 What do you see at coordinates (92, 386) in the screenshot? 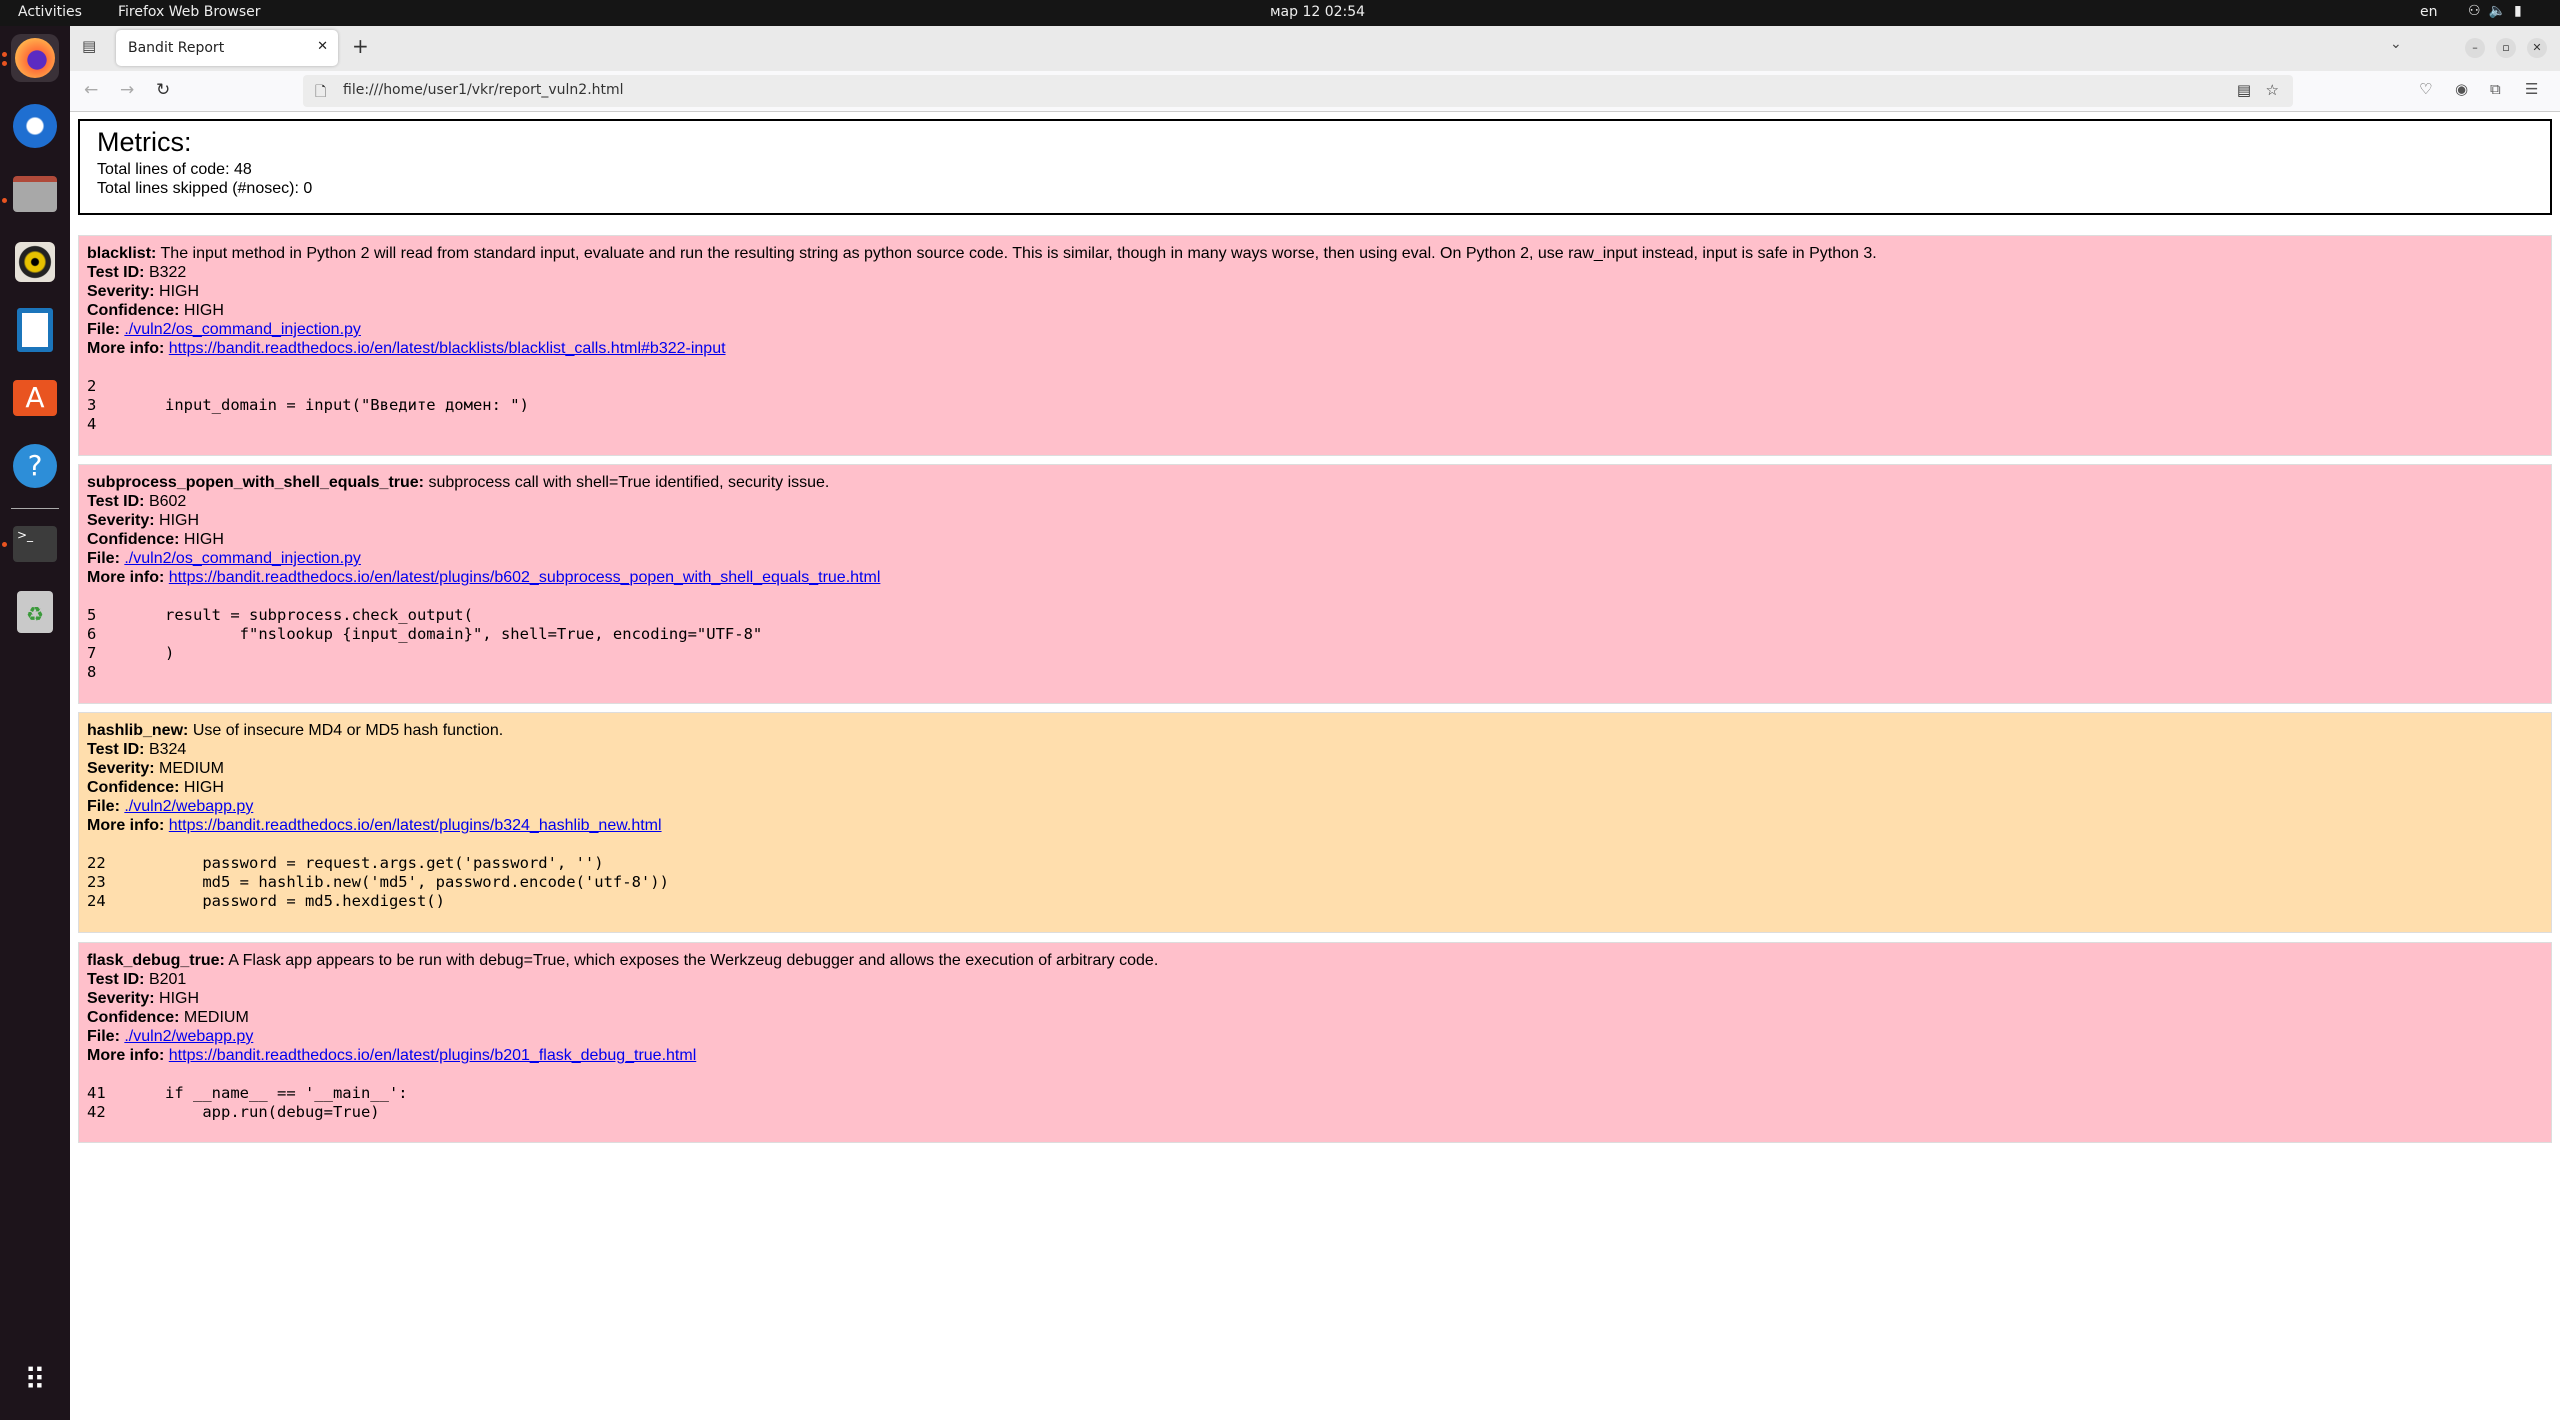
I see `line-number: 2` at bounding box center [92, 386].